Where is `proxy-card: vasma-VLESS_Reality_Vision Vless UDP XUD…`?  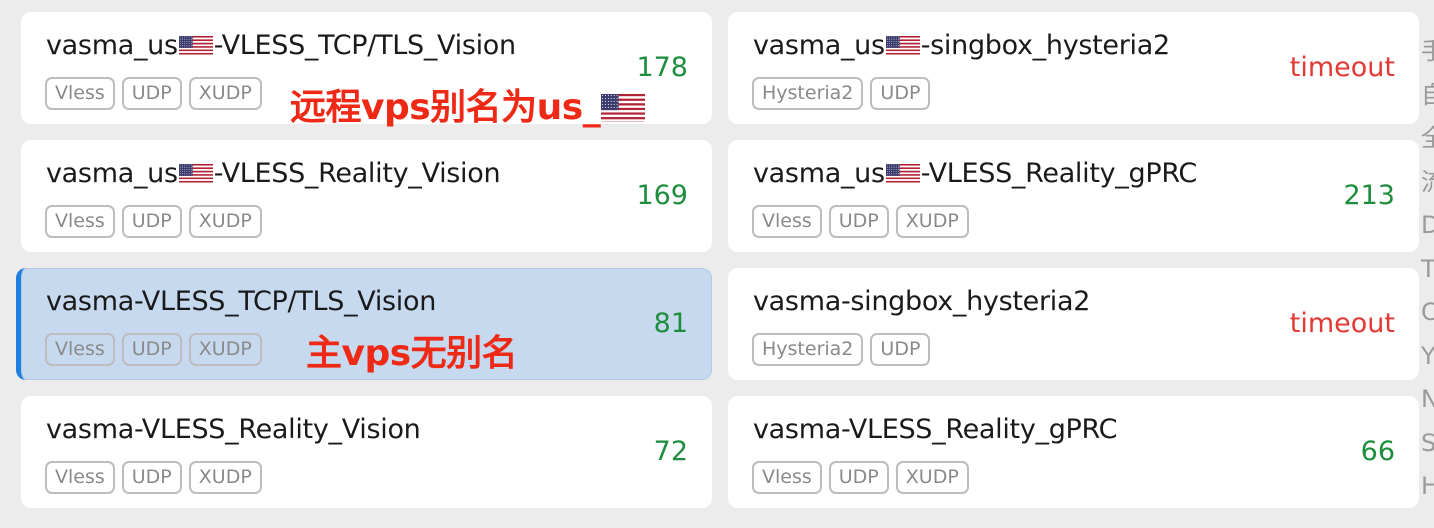 proxy-card: vasma-VLESS_Reality_Vision Vless UDP XUD… is located at coordinates (366, 452).